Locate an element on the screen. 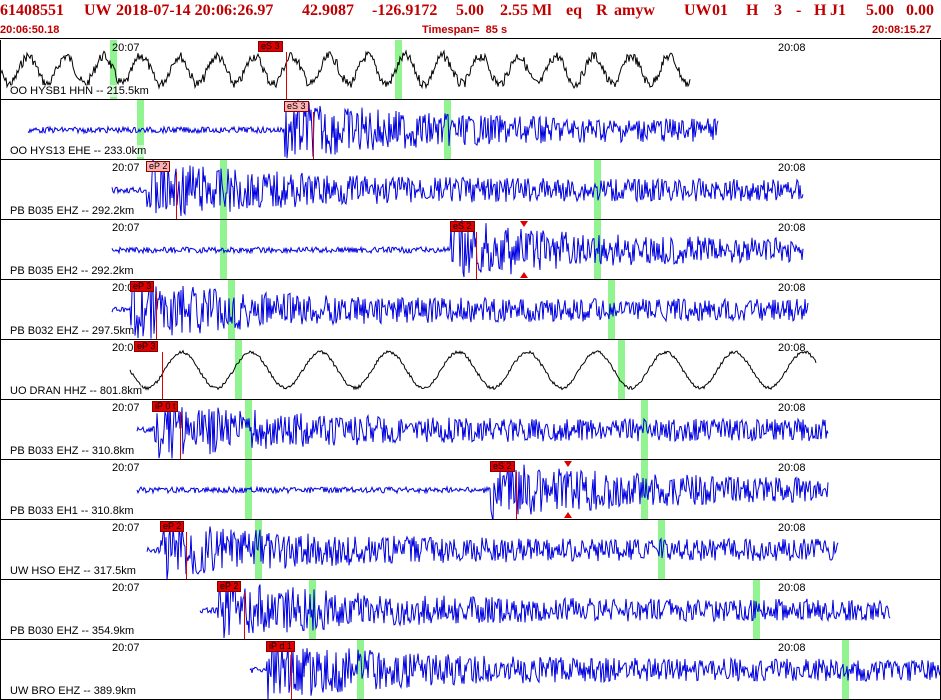 The height and width of the screenshot is (700, 941). station-label: UW BRO EHZ -- 389.9km is located at coordinates (73, 691).